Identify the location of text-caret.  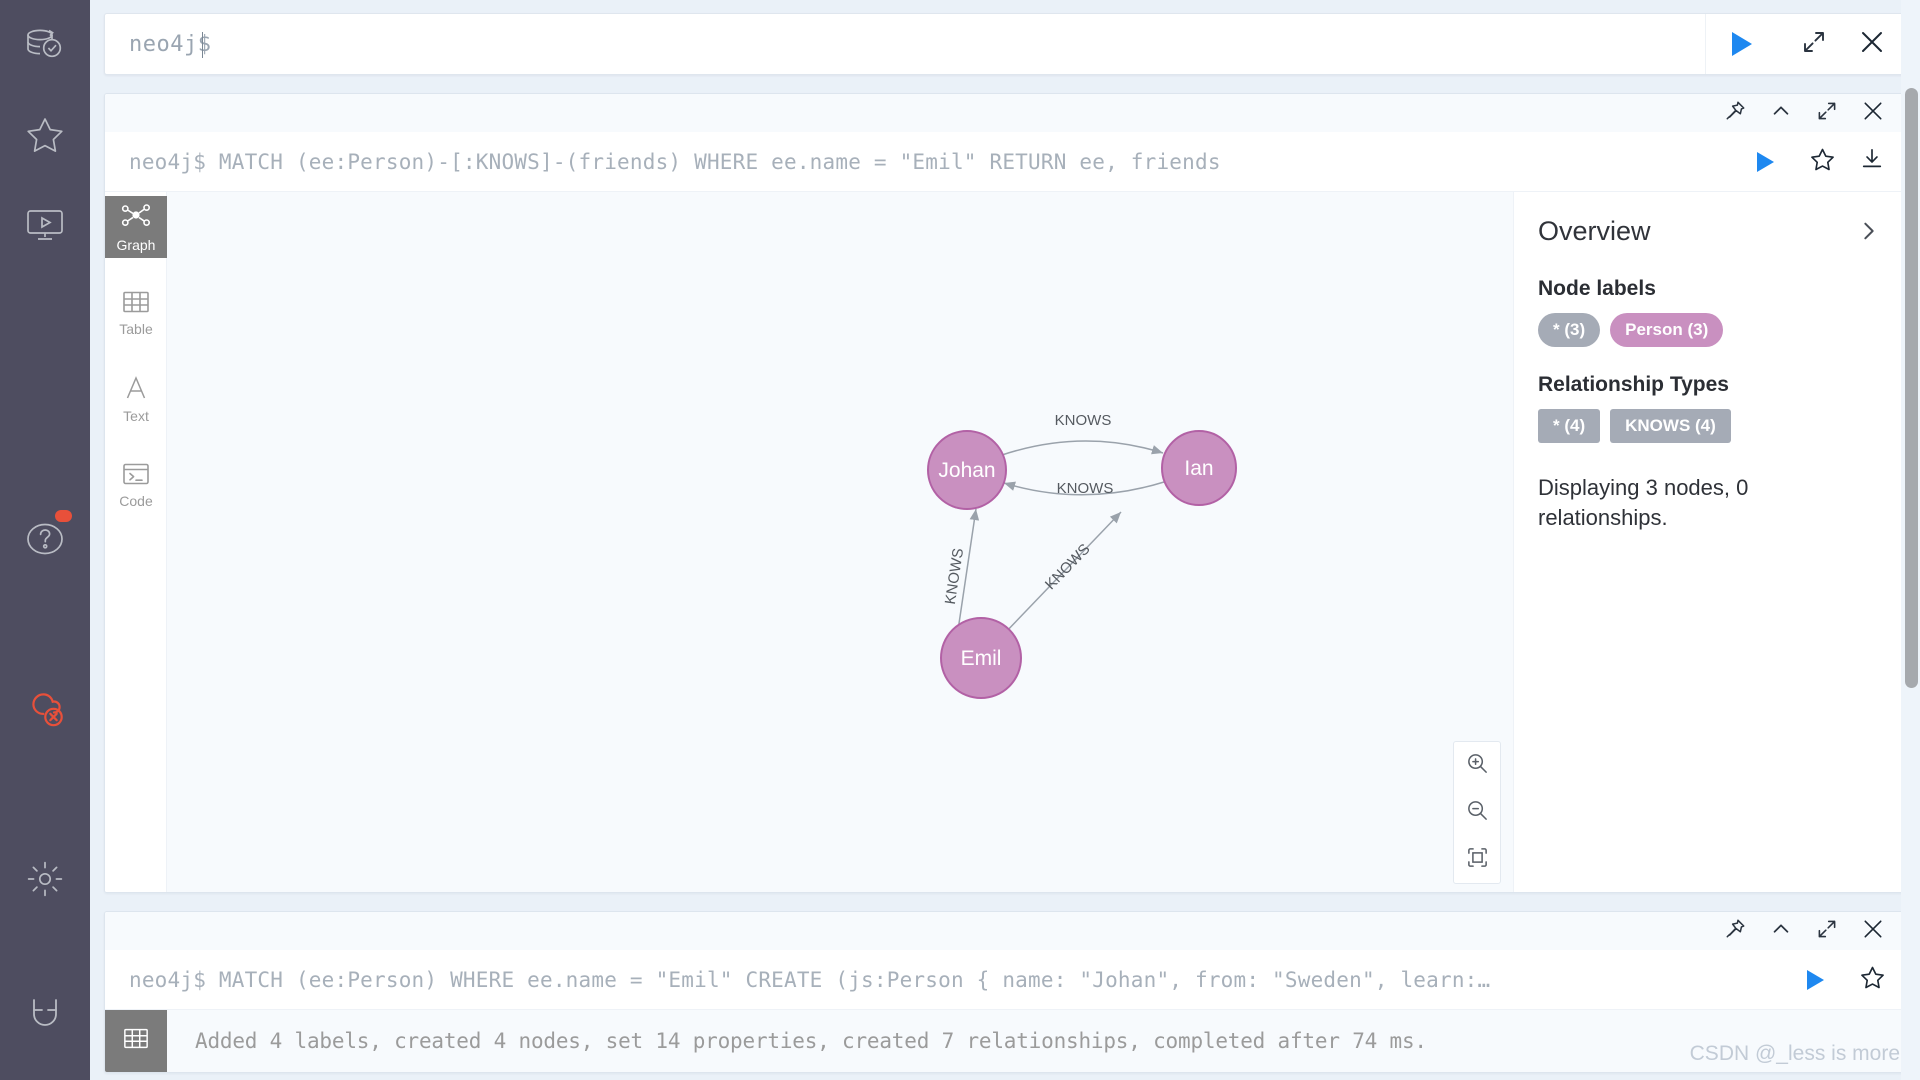
(203, 45).